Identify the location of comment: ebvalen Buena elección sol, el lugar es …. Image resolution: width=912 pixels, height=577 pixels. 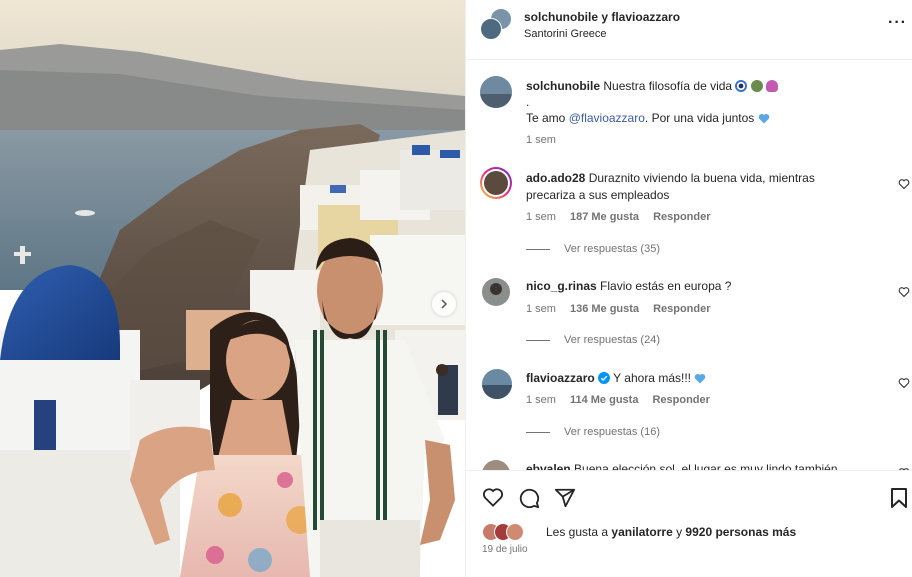
(696, 465).